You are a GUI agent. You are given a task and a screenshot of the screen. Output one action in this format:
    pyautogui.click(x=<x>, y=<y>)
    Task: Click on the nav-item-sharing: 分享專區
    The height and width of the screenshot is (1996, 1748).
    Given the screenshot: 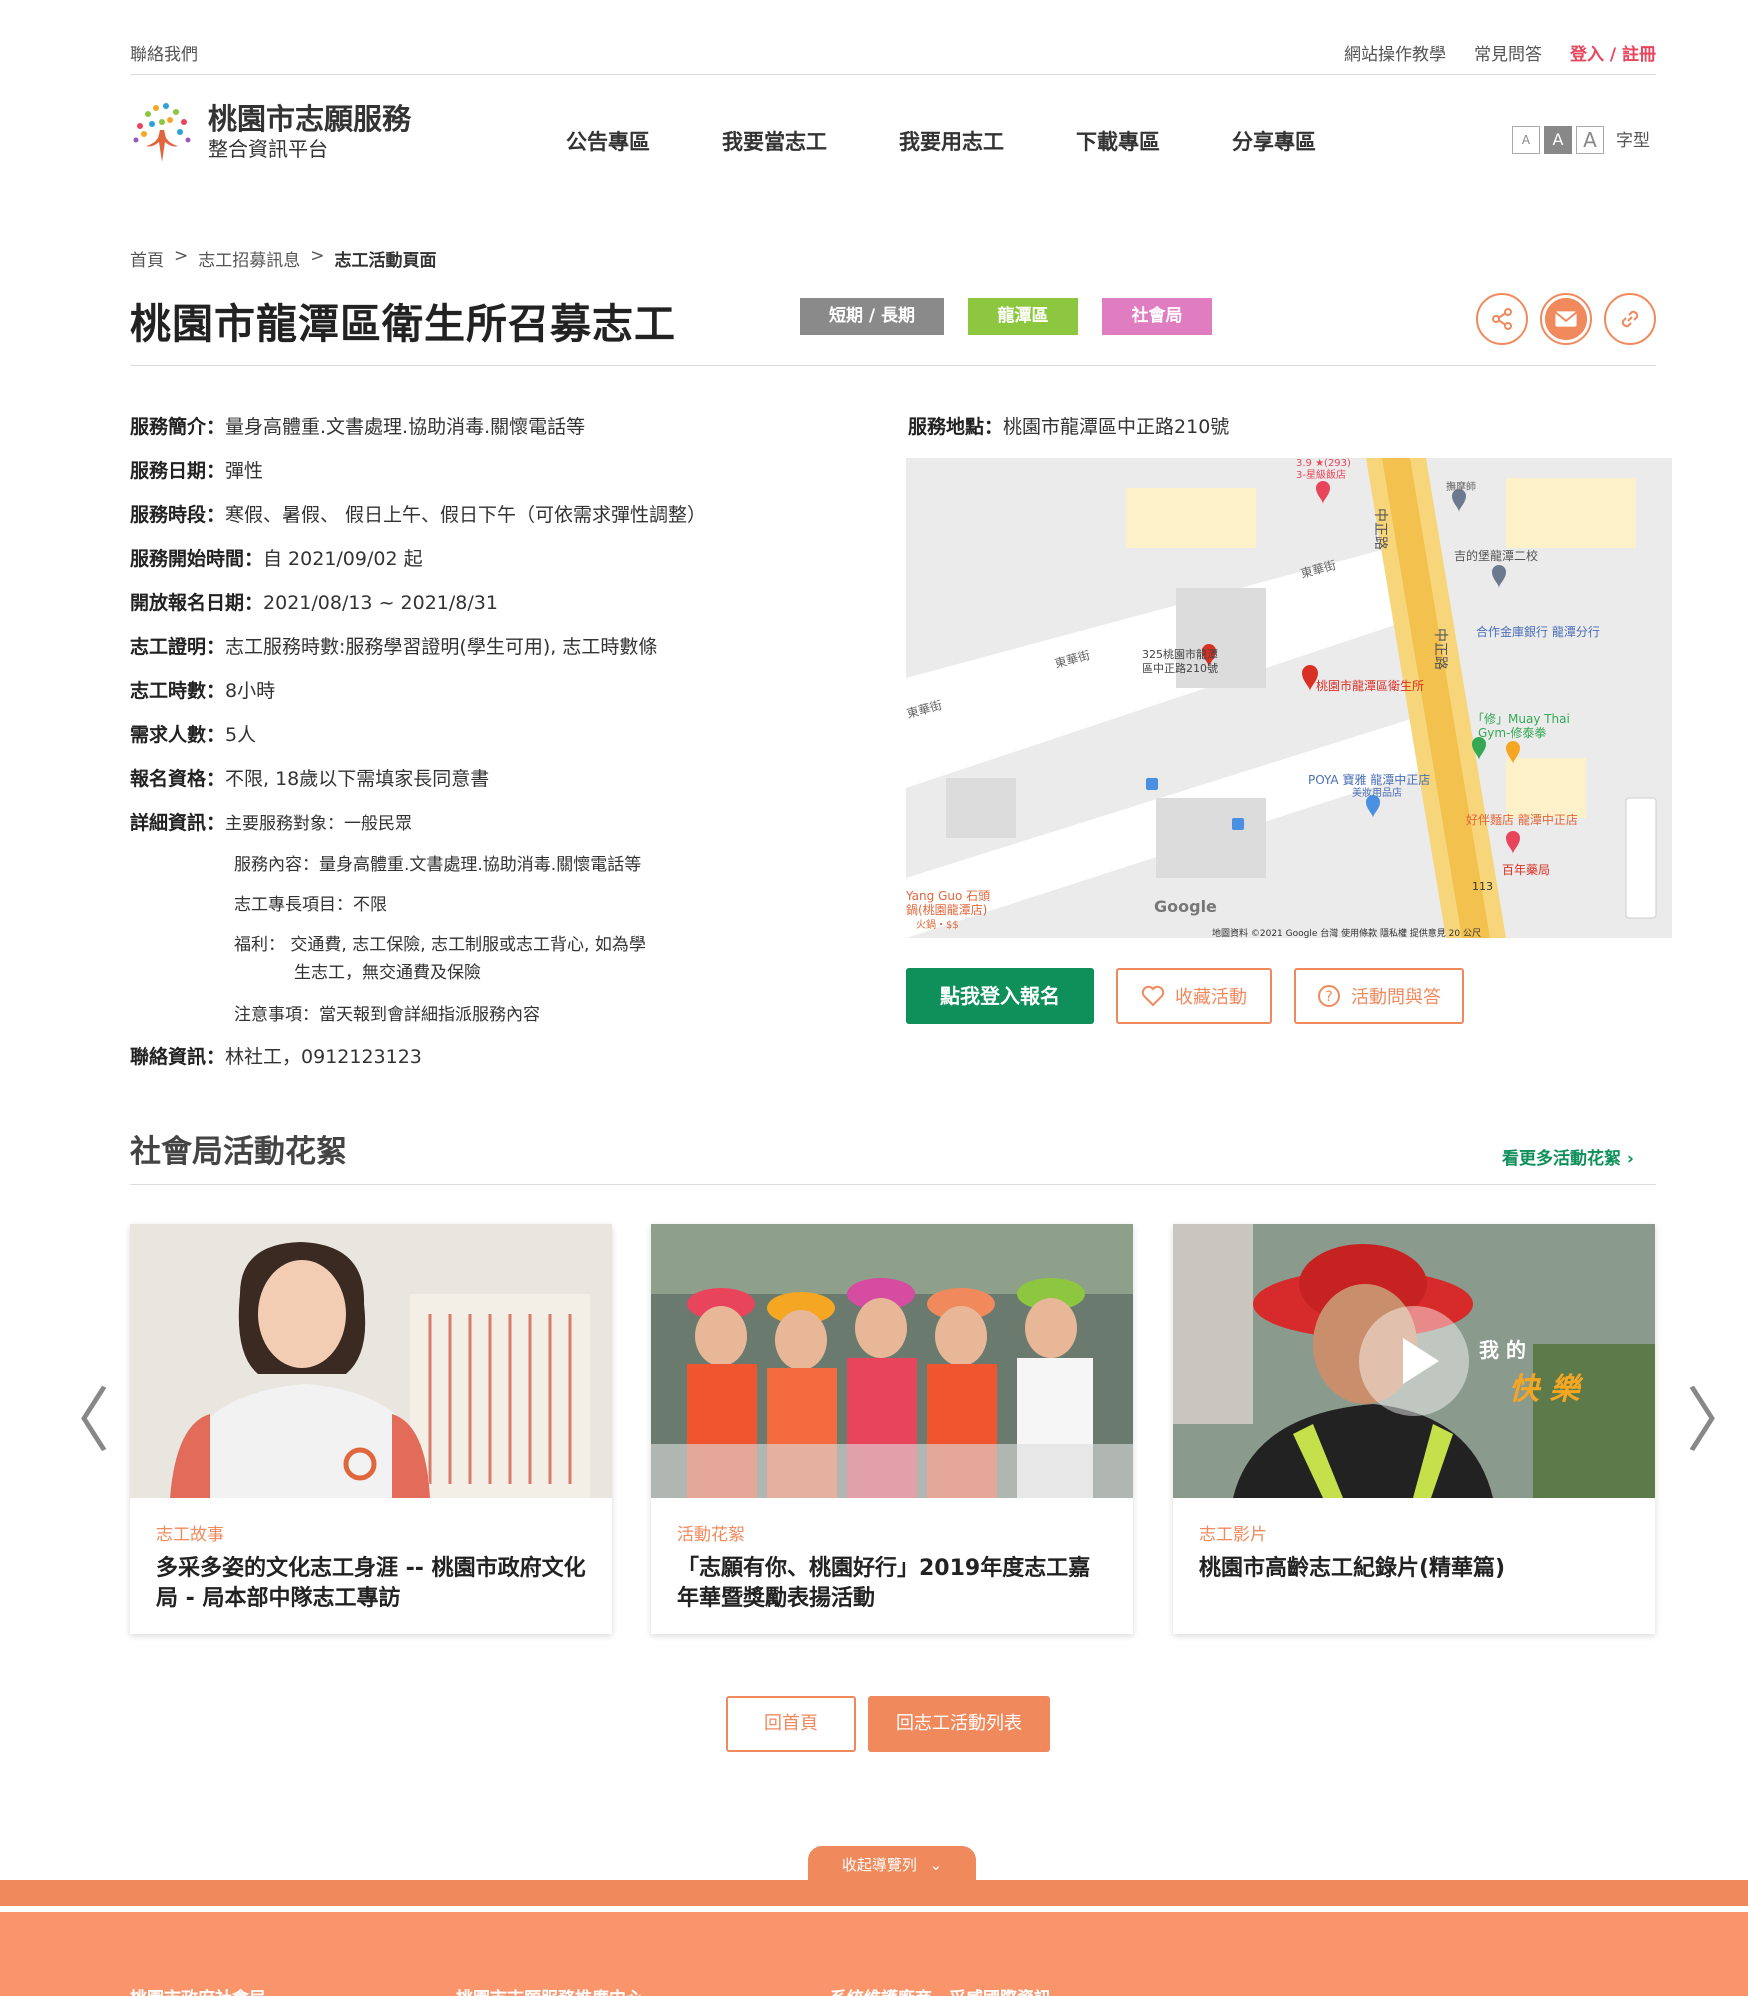 What is the action you would take?
    pyautogui.click(x=1274, y=141)
    